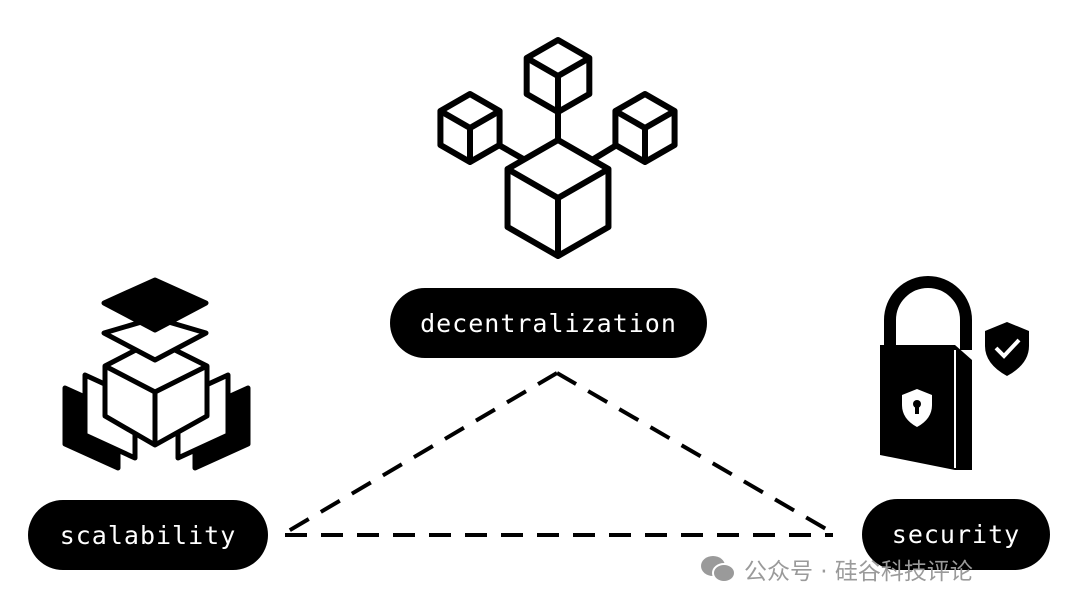 The height and width of the screenshot is (610, 1080). What do you see at coordinates (548, 323) in the screenshot?
I see `label-decentralization: decentralization` at bounding box center [548, 323].